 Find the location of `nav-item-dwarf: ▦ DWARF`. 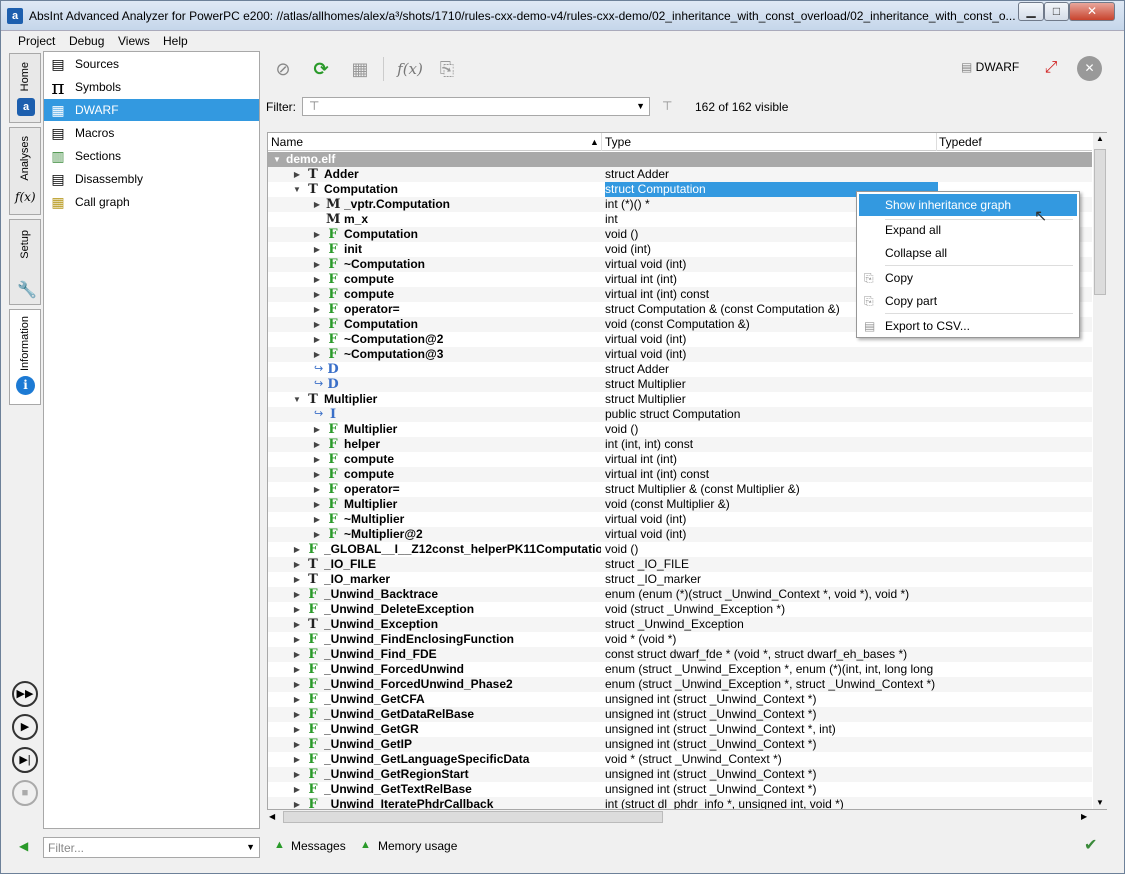

nav-item-dwarf: ▦ DWARF is located at coordinates (151, 110).